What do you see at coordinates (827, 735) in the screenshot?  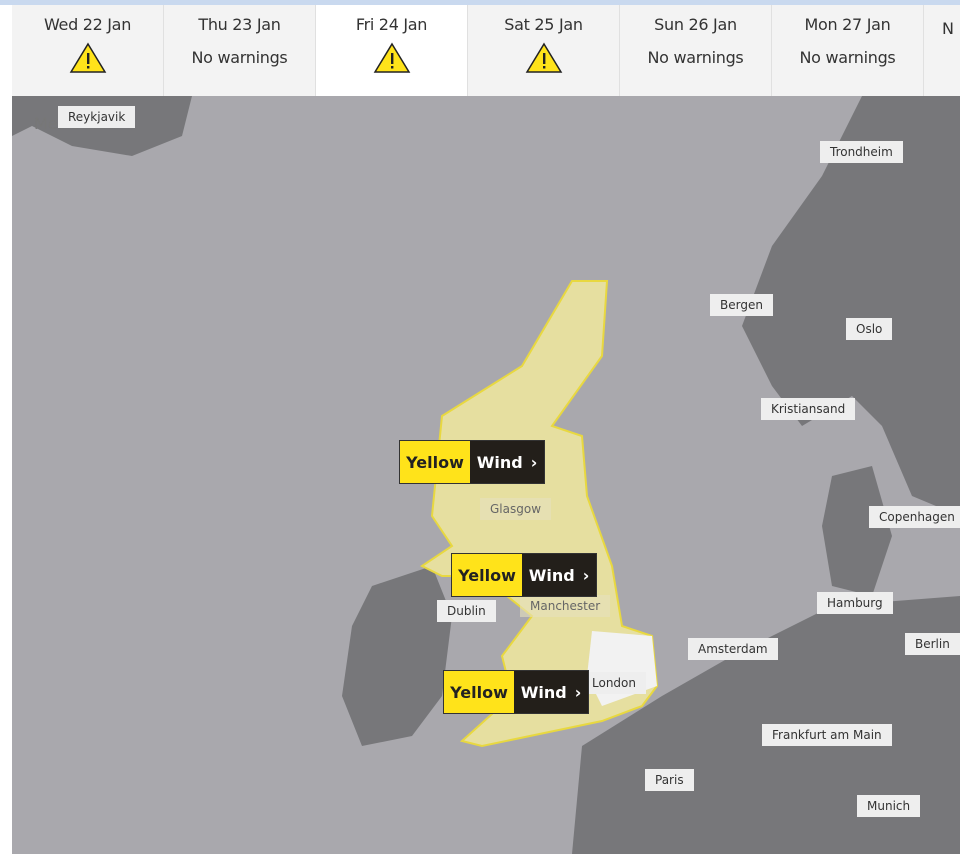 I see `city-label: Frankfurt am Main` at bounding box center [827, 735].